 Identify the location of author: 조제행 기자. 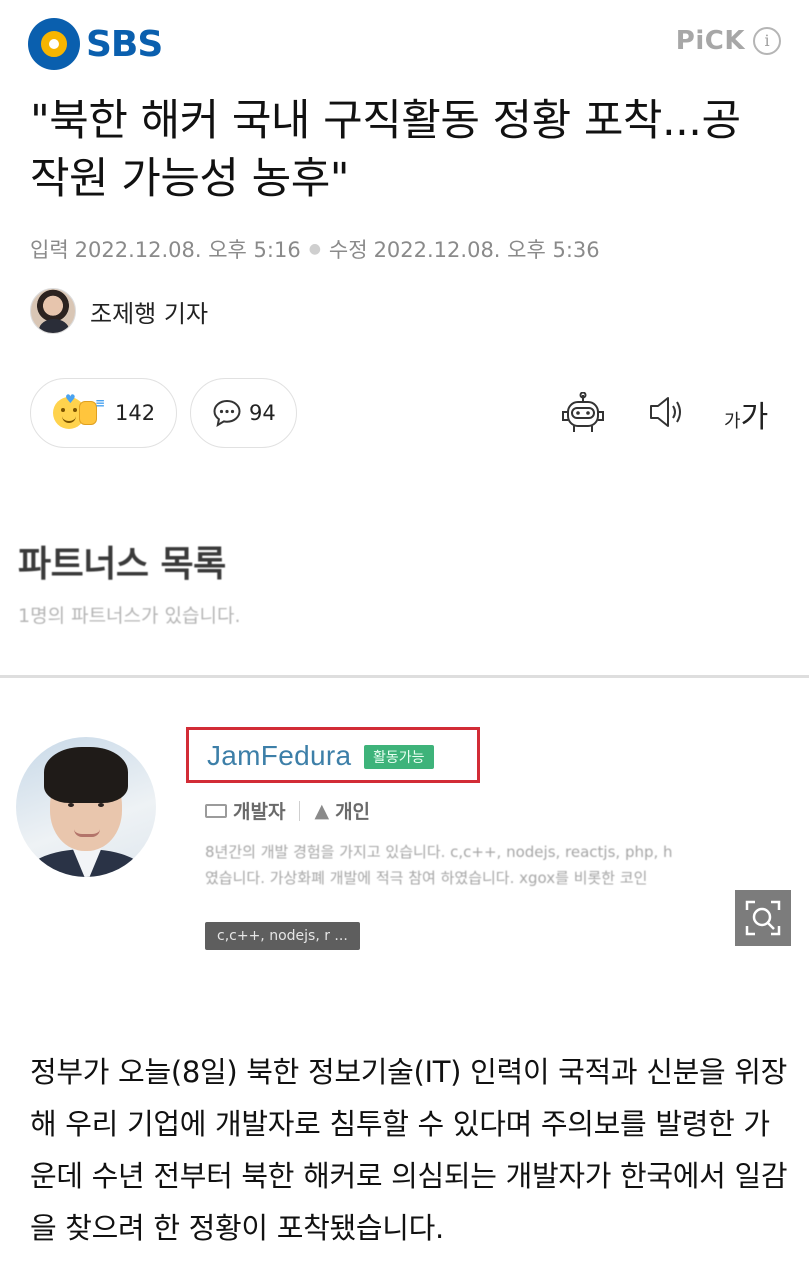
(119, 311).